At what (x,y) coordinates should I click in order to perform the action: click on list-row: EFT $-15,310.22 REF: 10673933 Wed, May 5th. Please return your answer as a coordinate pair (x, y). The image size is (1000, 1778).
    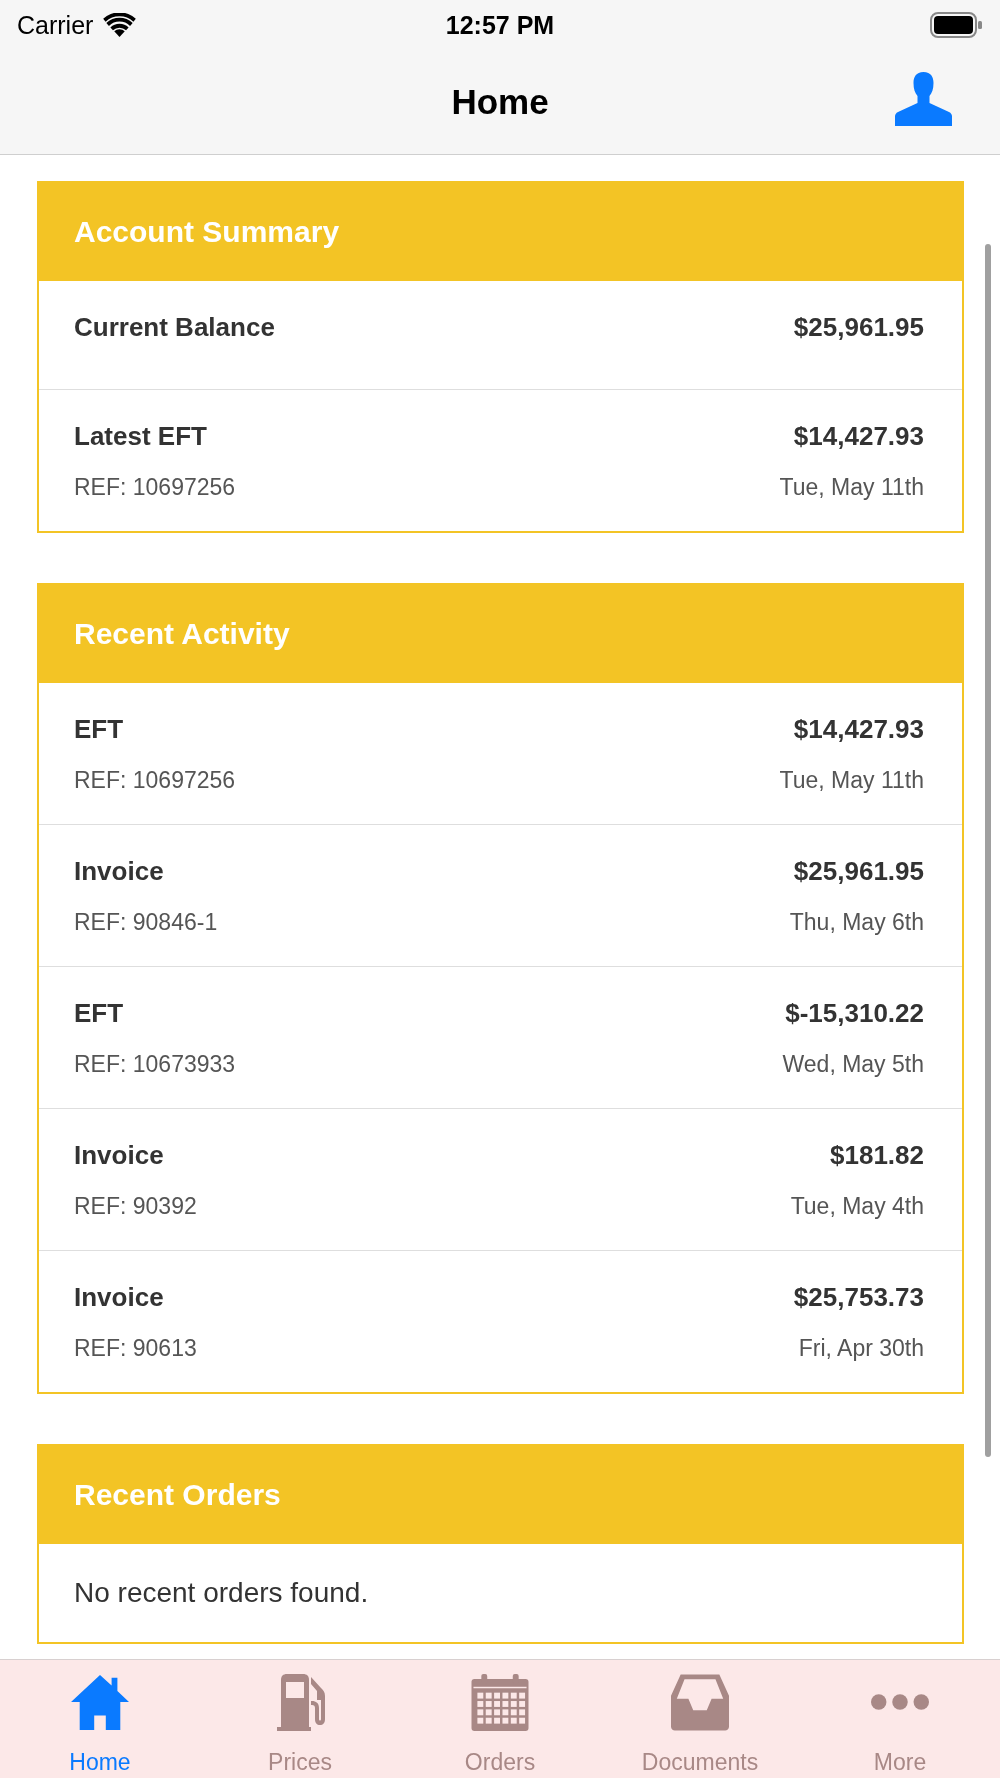
    Looking at the image, I should click on (500, 1037).